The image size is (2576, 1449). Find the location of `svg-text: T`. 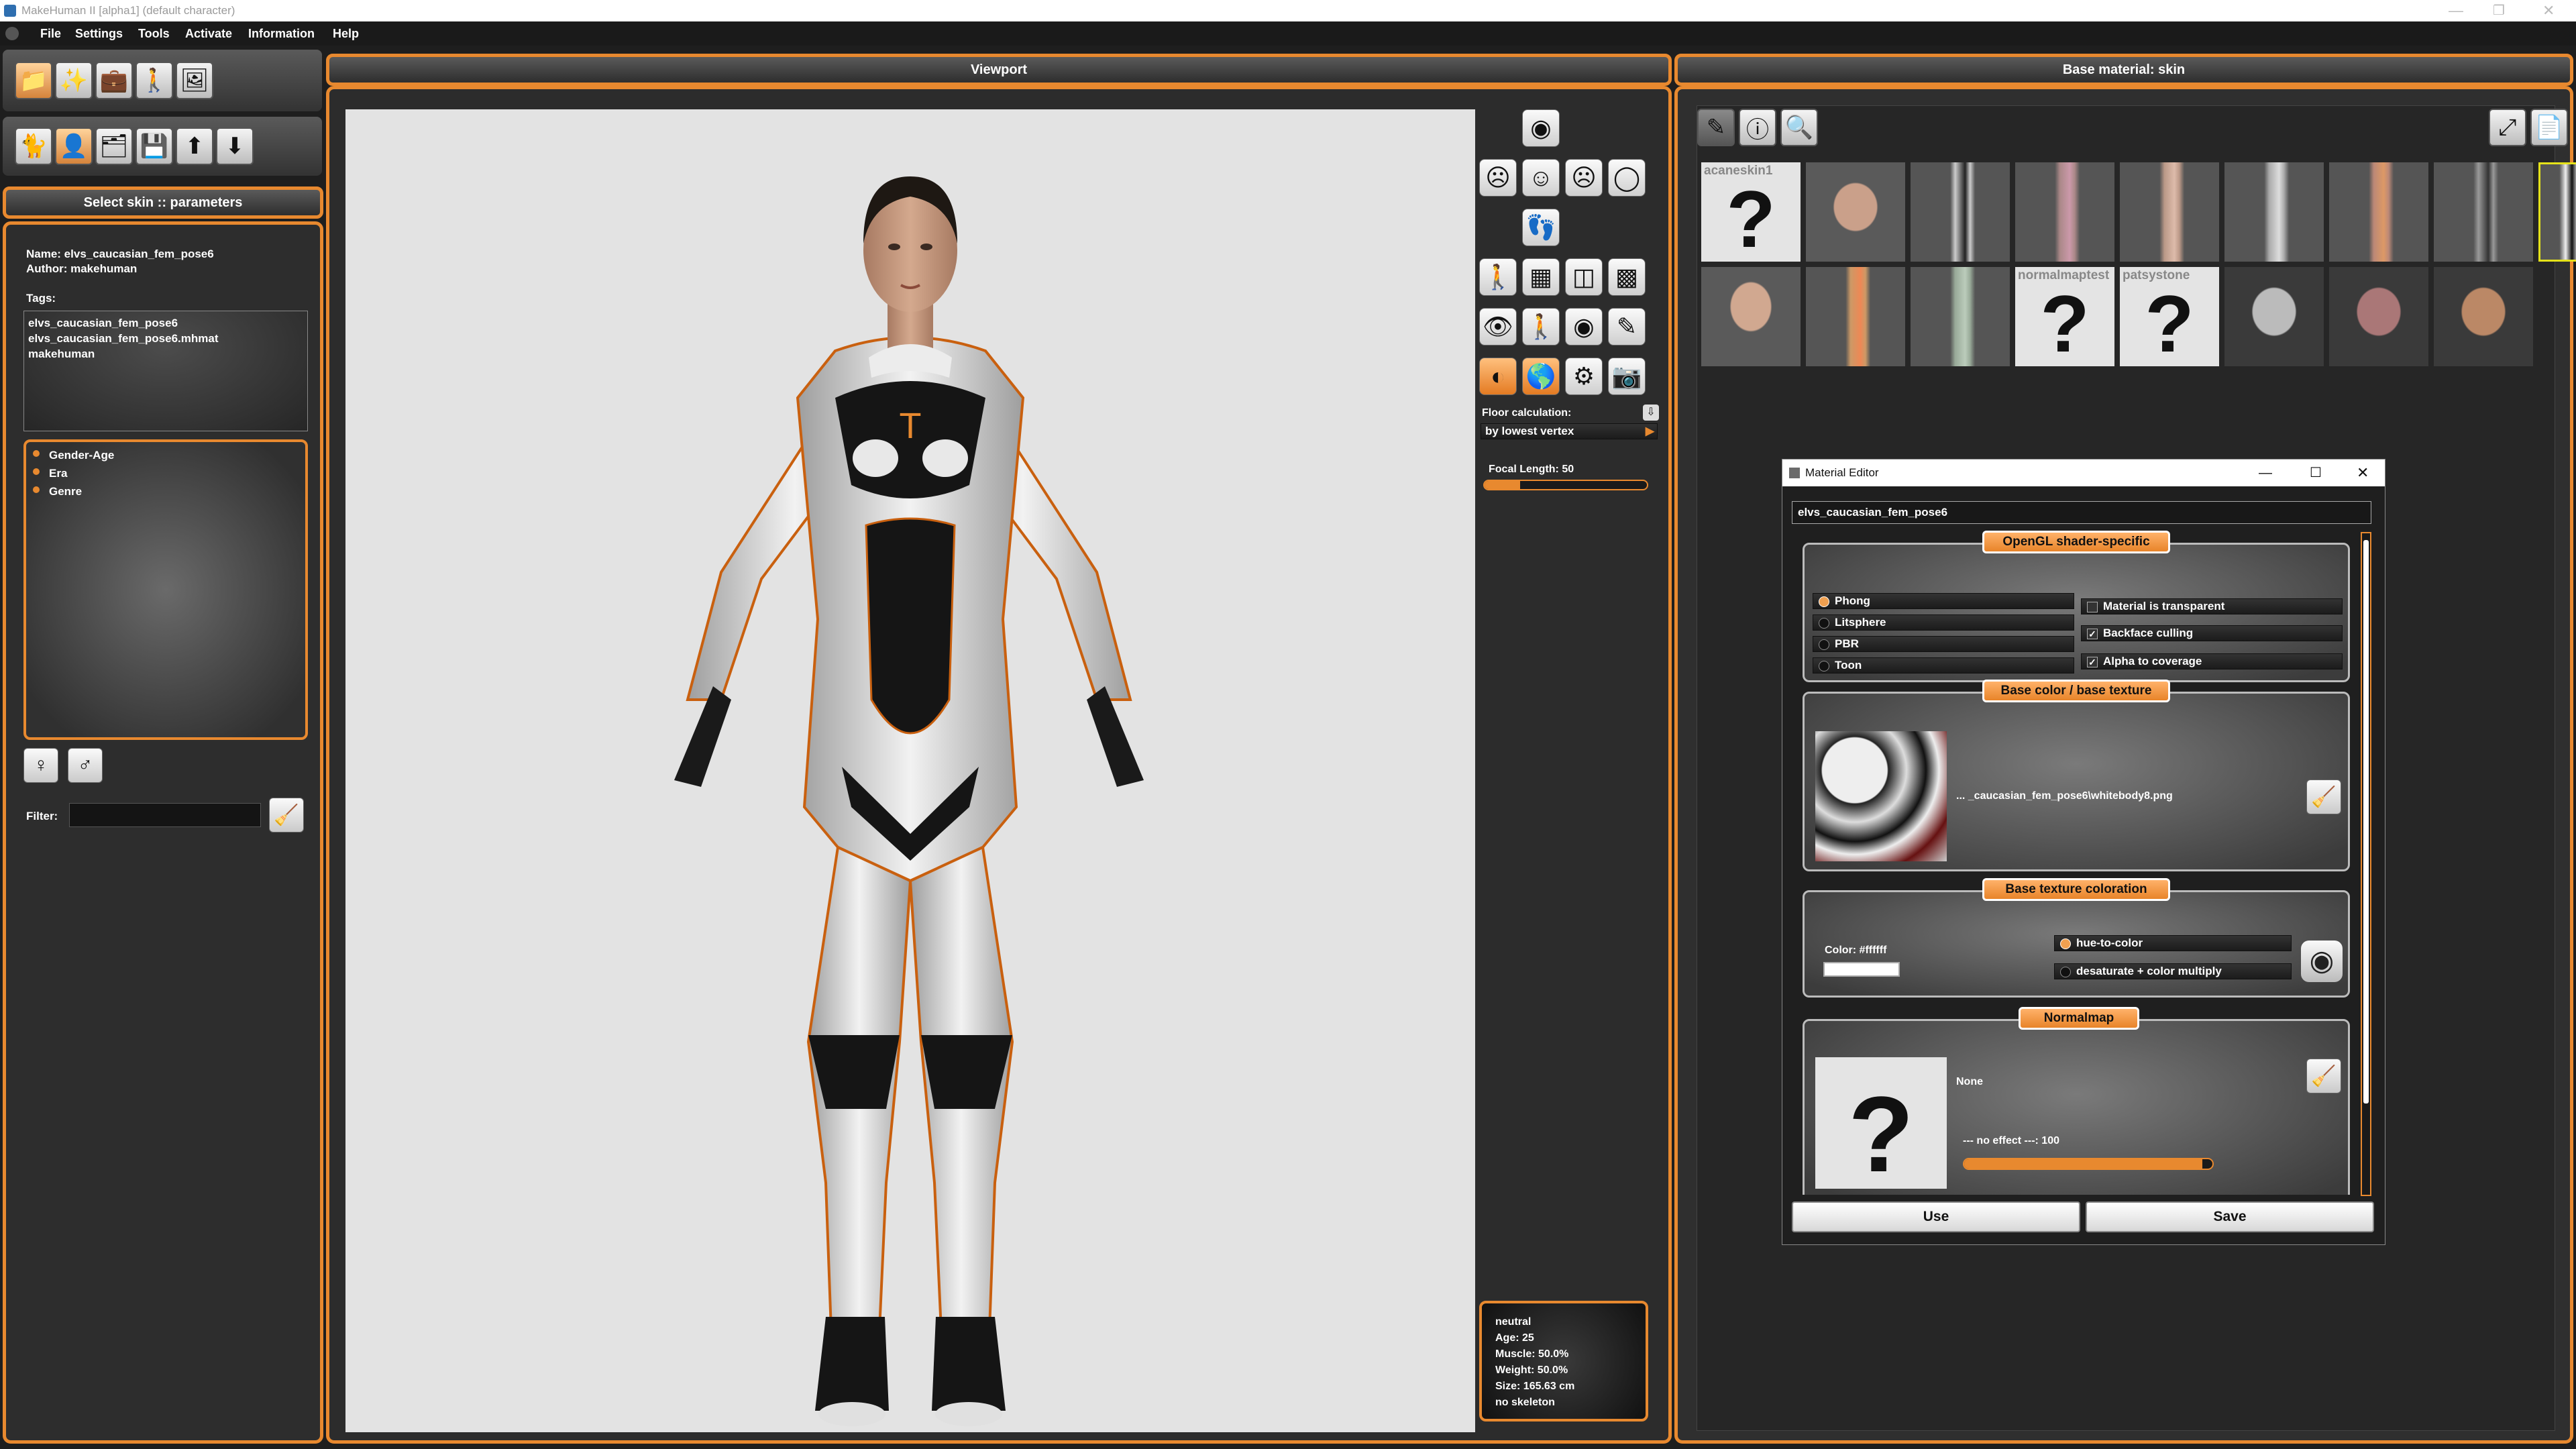

svg-text: T is located at coordinates (911, 426).